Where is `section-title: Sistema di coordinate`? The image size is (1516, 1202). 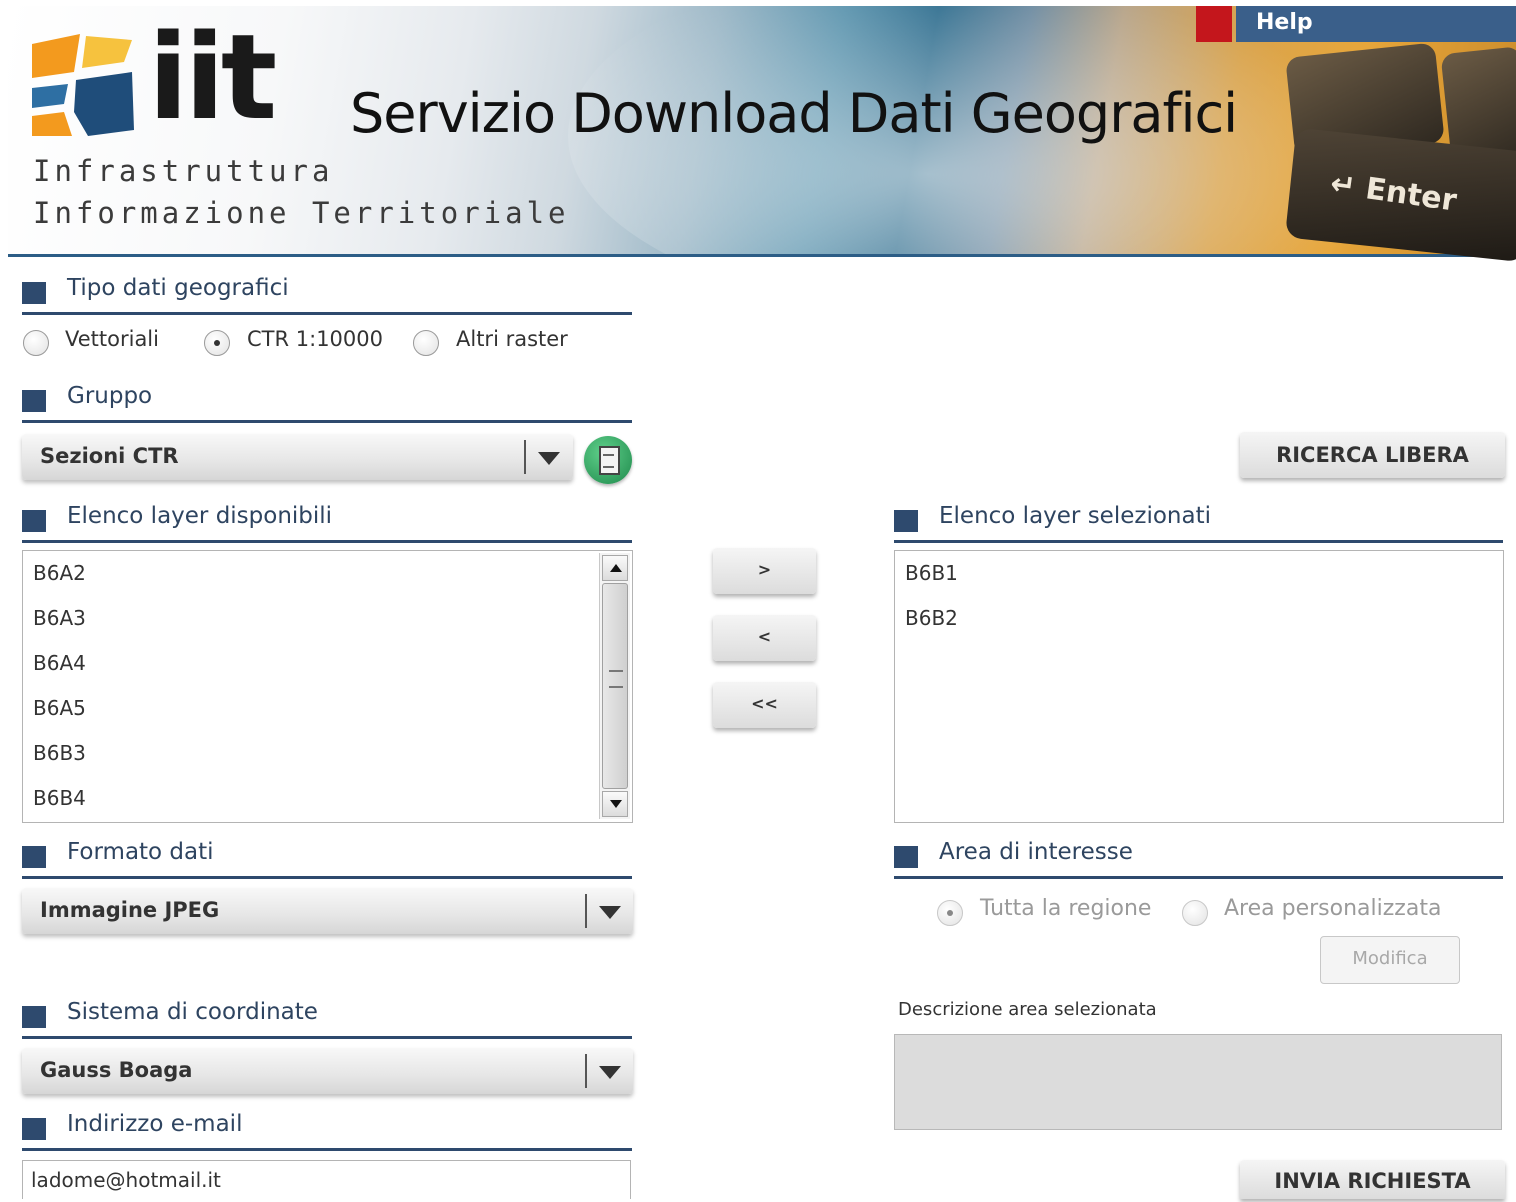
section-title: Sistema di coordinate is located at coordinates (192, 1012).